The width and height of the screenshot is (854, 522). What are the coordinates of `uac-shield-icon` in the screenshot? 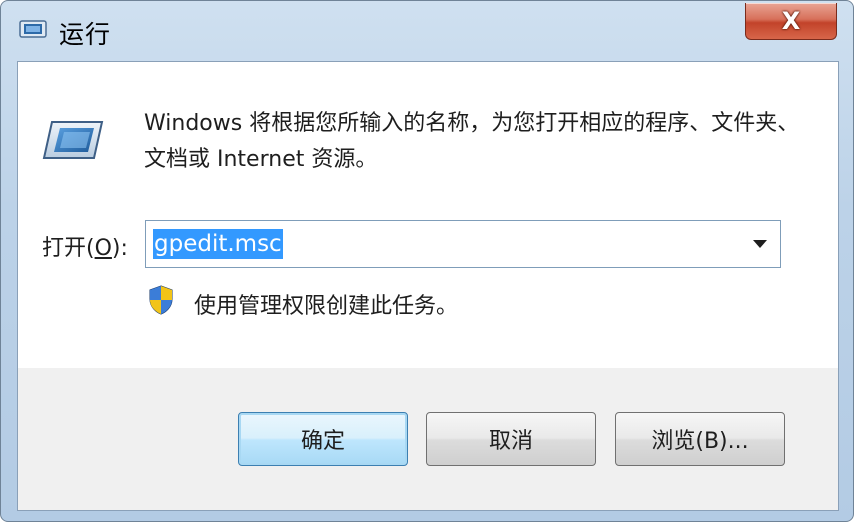 It's located at (161, 300).